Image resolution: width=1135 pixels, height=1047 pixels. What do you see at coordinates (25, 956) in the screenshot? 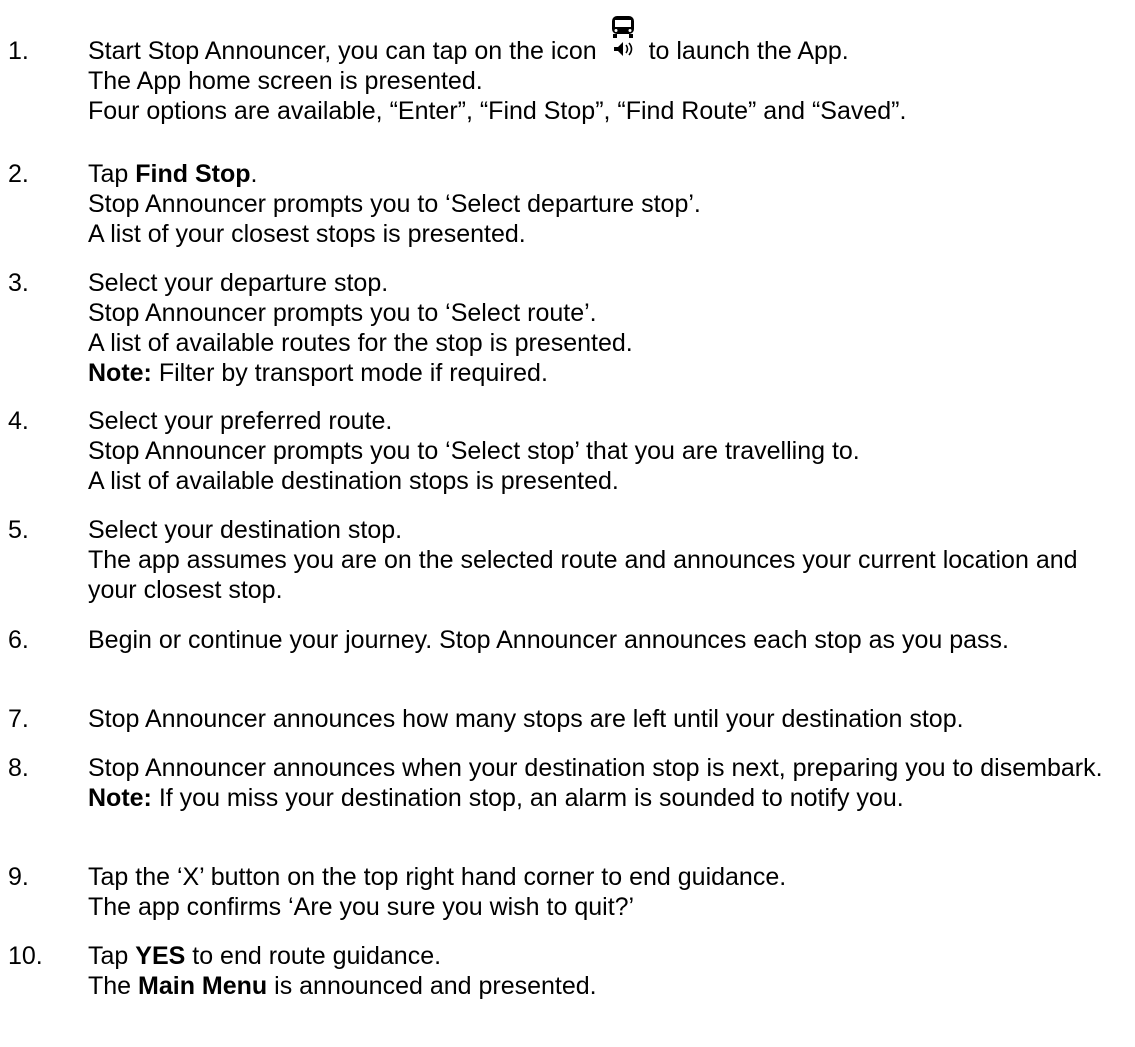
I see `step-number: 10.` at bounding box center [25, 956].